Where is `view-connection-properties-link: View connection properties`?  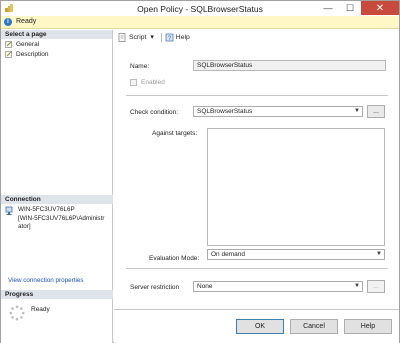
view-connection-properties-link: View connection properties is located at coordinates (46, 280).